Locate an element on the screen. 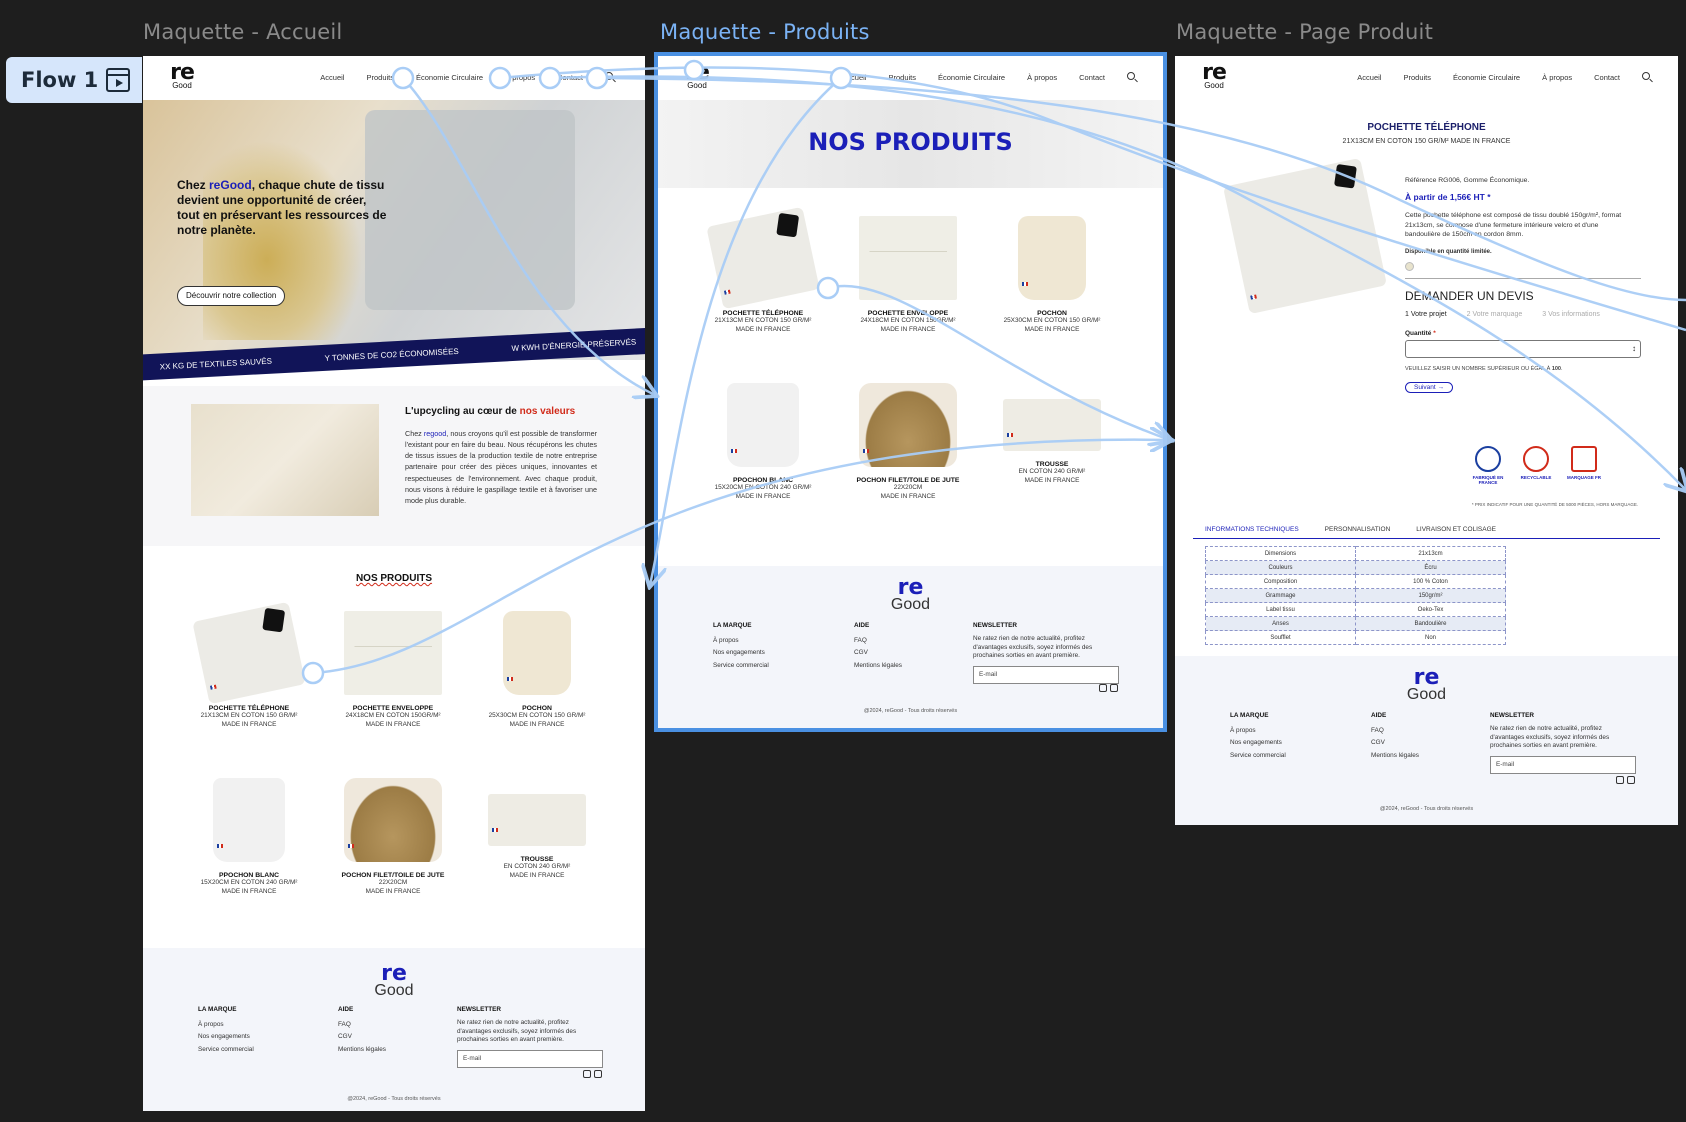  next-button: Suivant → is located at coordinates (1429, 387).